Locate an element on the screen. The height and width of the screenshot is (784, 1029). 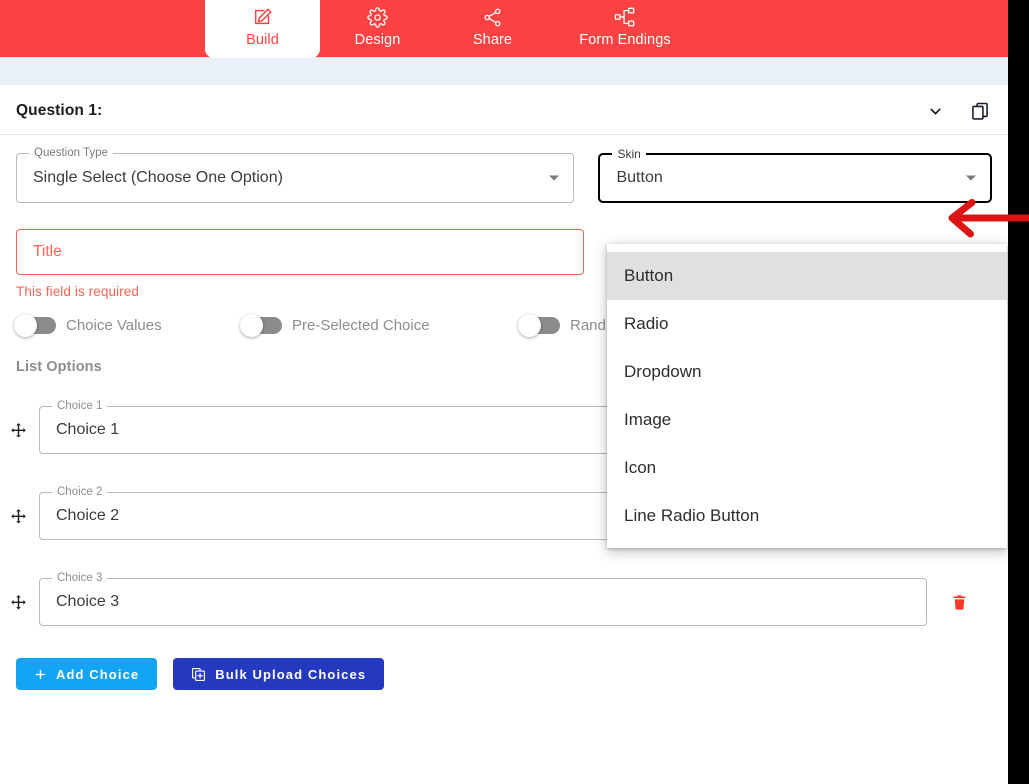
tab-share-label: Share is located at coordinates (492, 40).